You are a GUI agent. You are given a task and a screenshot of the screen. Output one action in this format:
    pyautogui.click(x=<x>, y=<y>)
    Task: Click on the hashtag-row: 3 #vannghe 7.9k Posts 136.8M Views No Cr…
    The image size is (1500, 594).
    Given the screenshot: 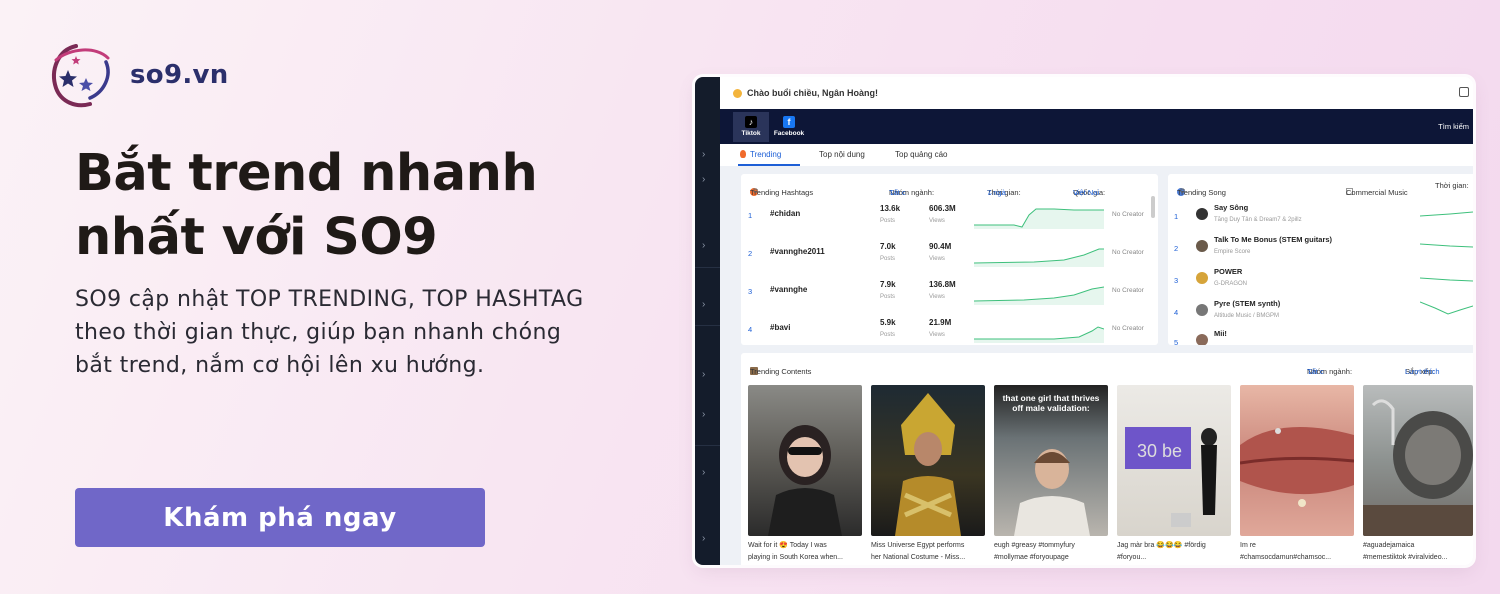 What is the action you would take?
    pyautogui.click(x=949, y=292)
    